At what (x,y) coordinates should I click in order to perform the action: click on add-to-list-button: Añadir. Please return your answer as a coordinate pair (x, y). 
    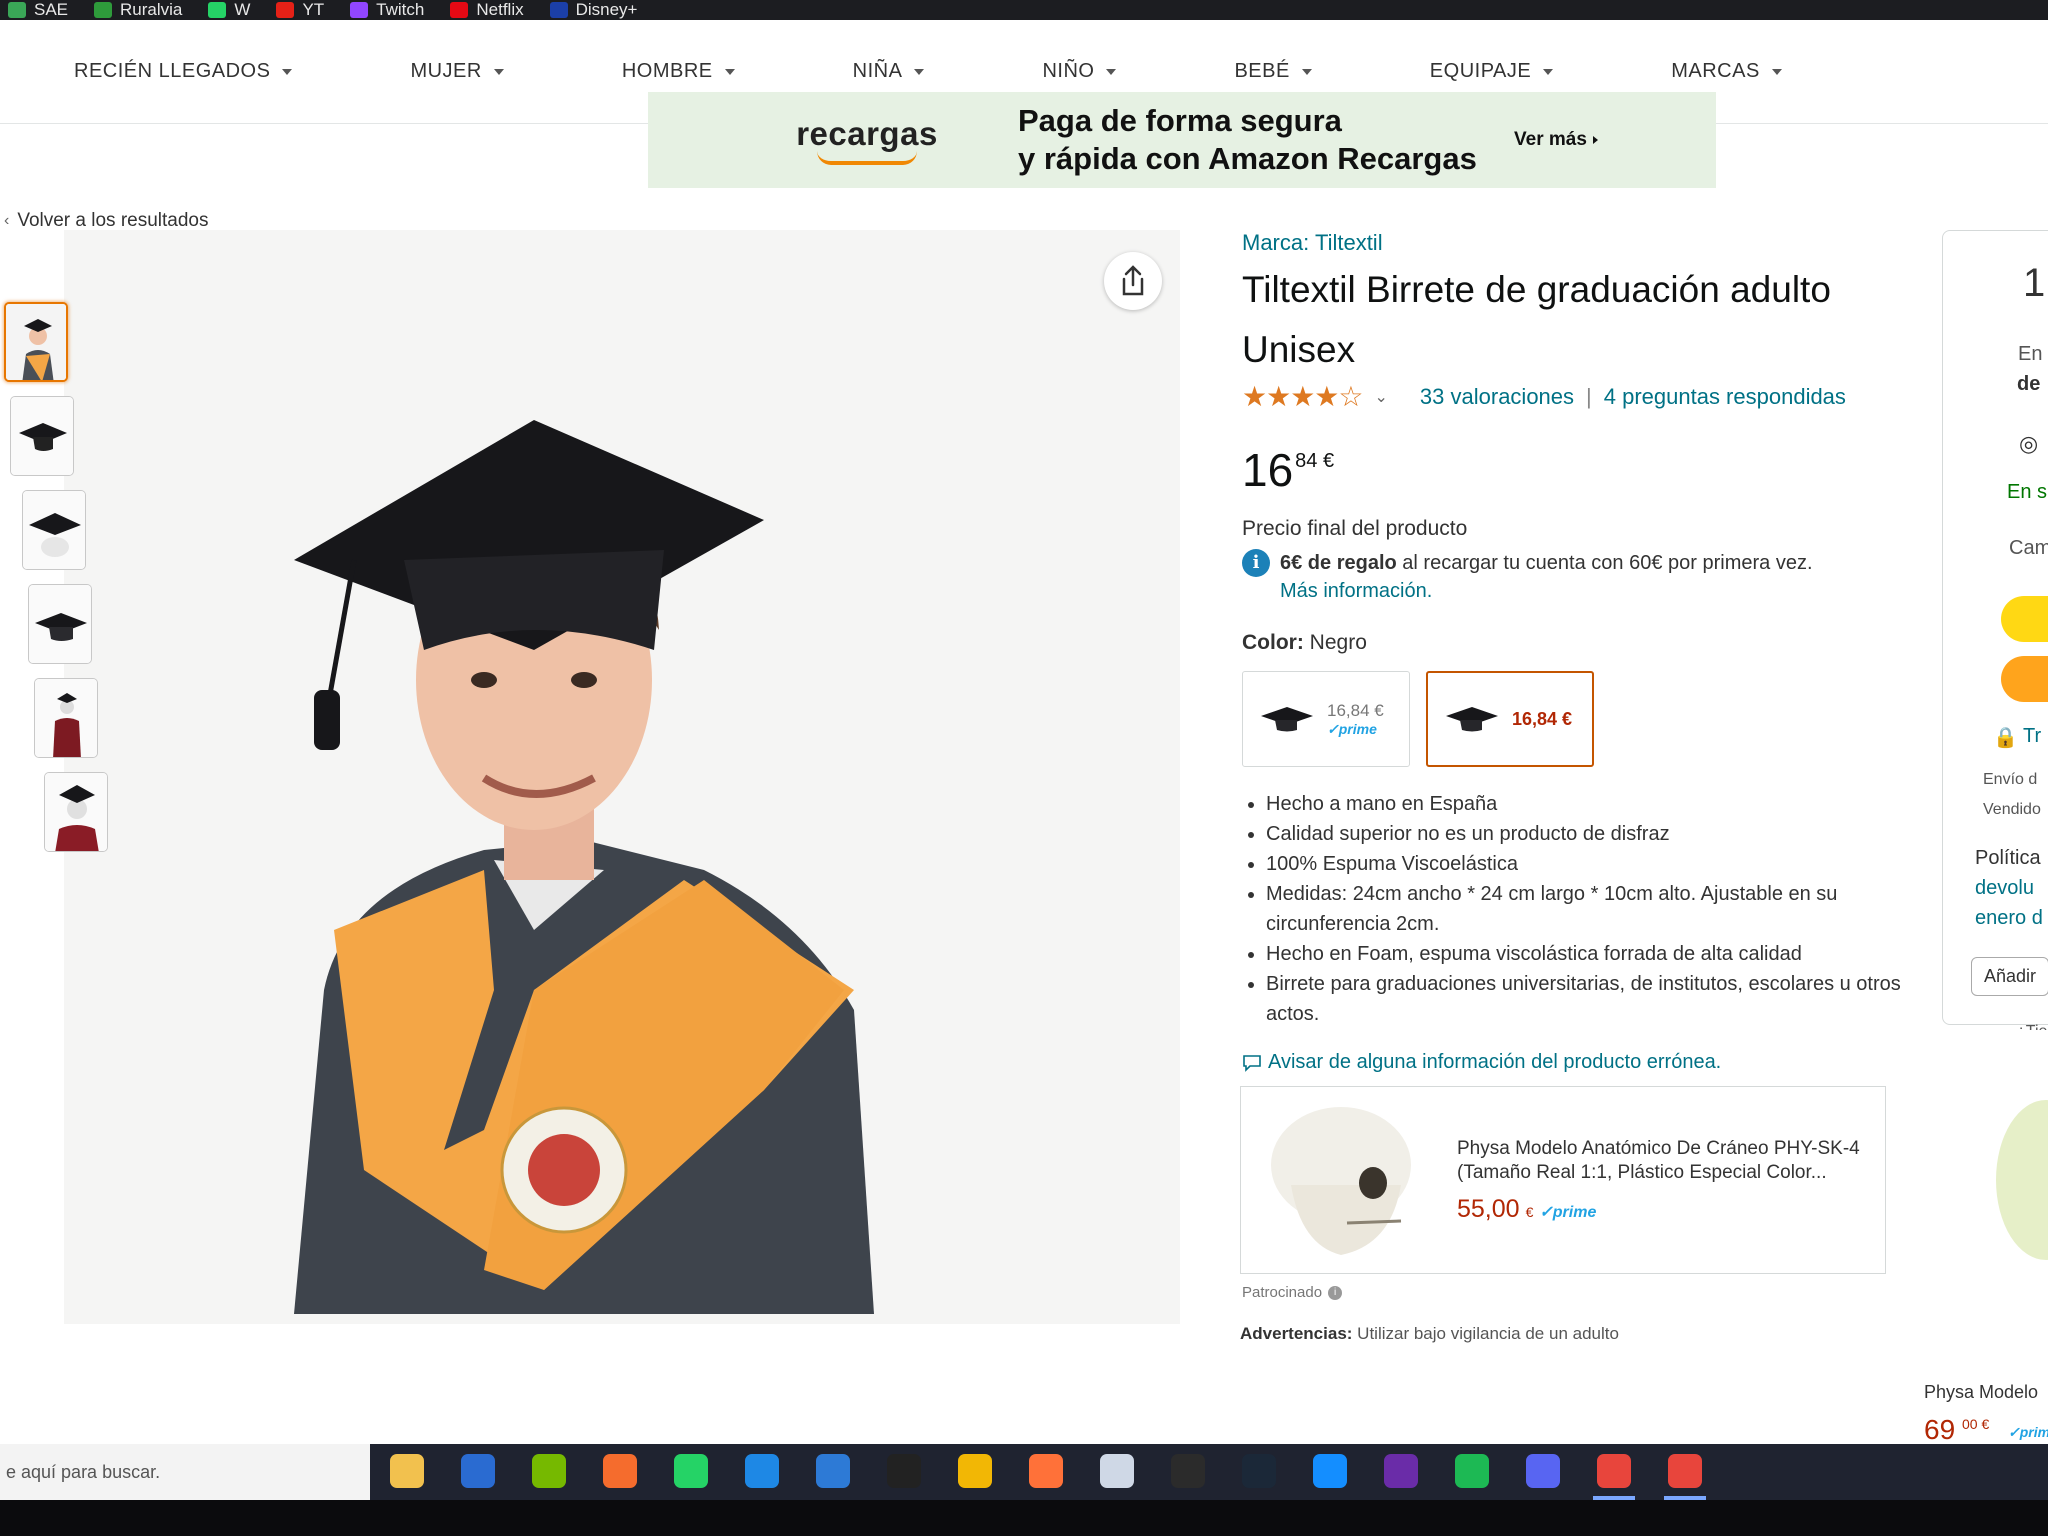
    Looking at the image, I should click on (2009, 976).